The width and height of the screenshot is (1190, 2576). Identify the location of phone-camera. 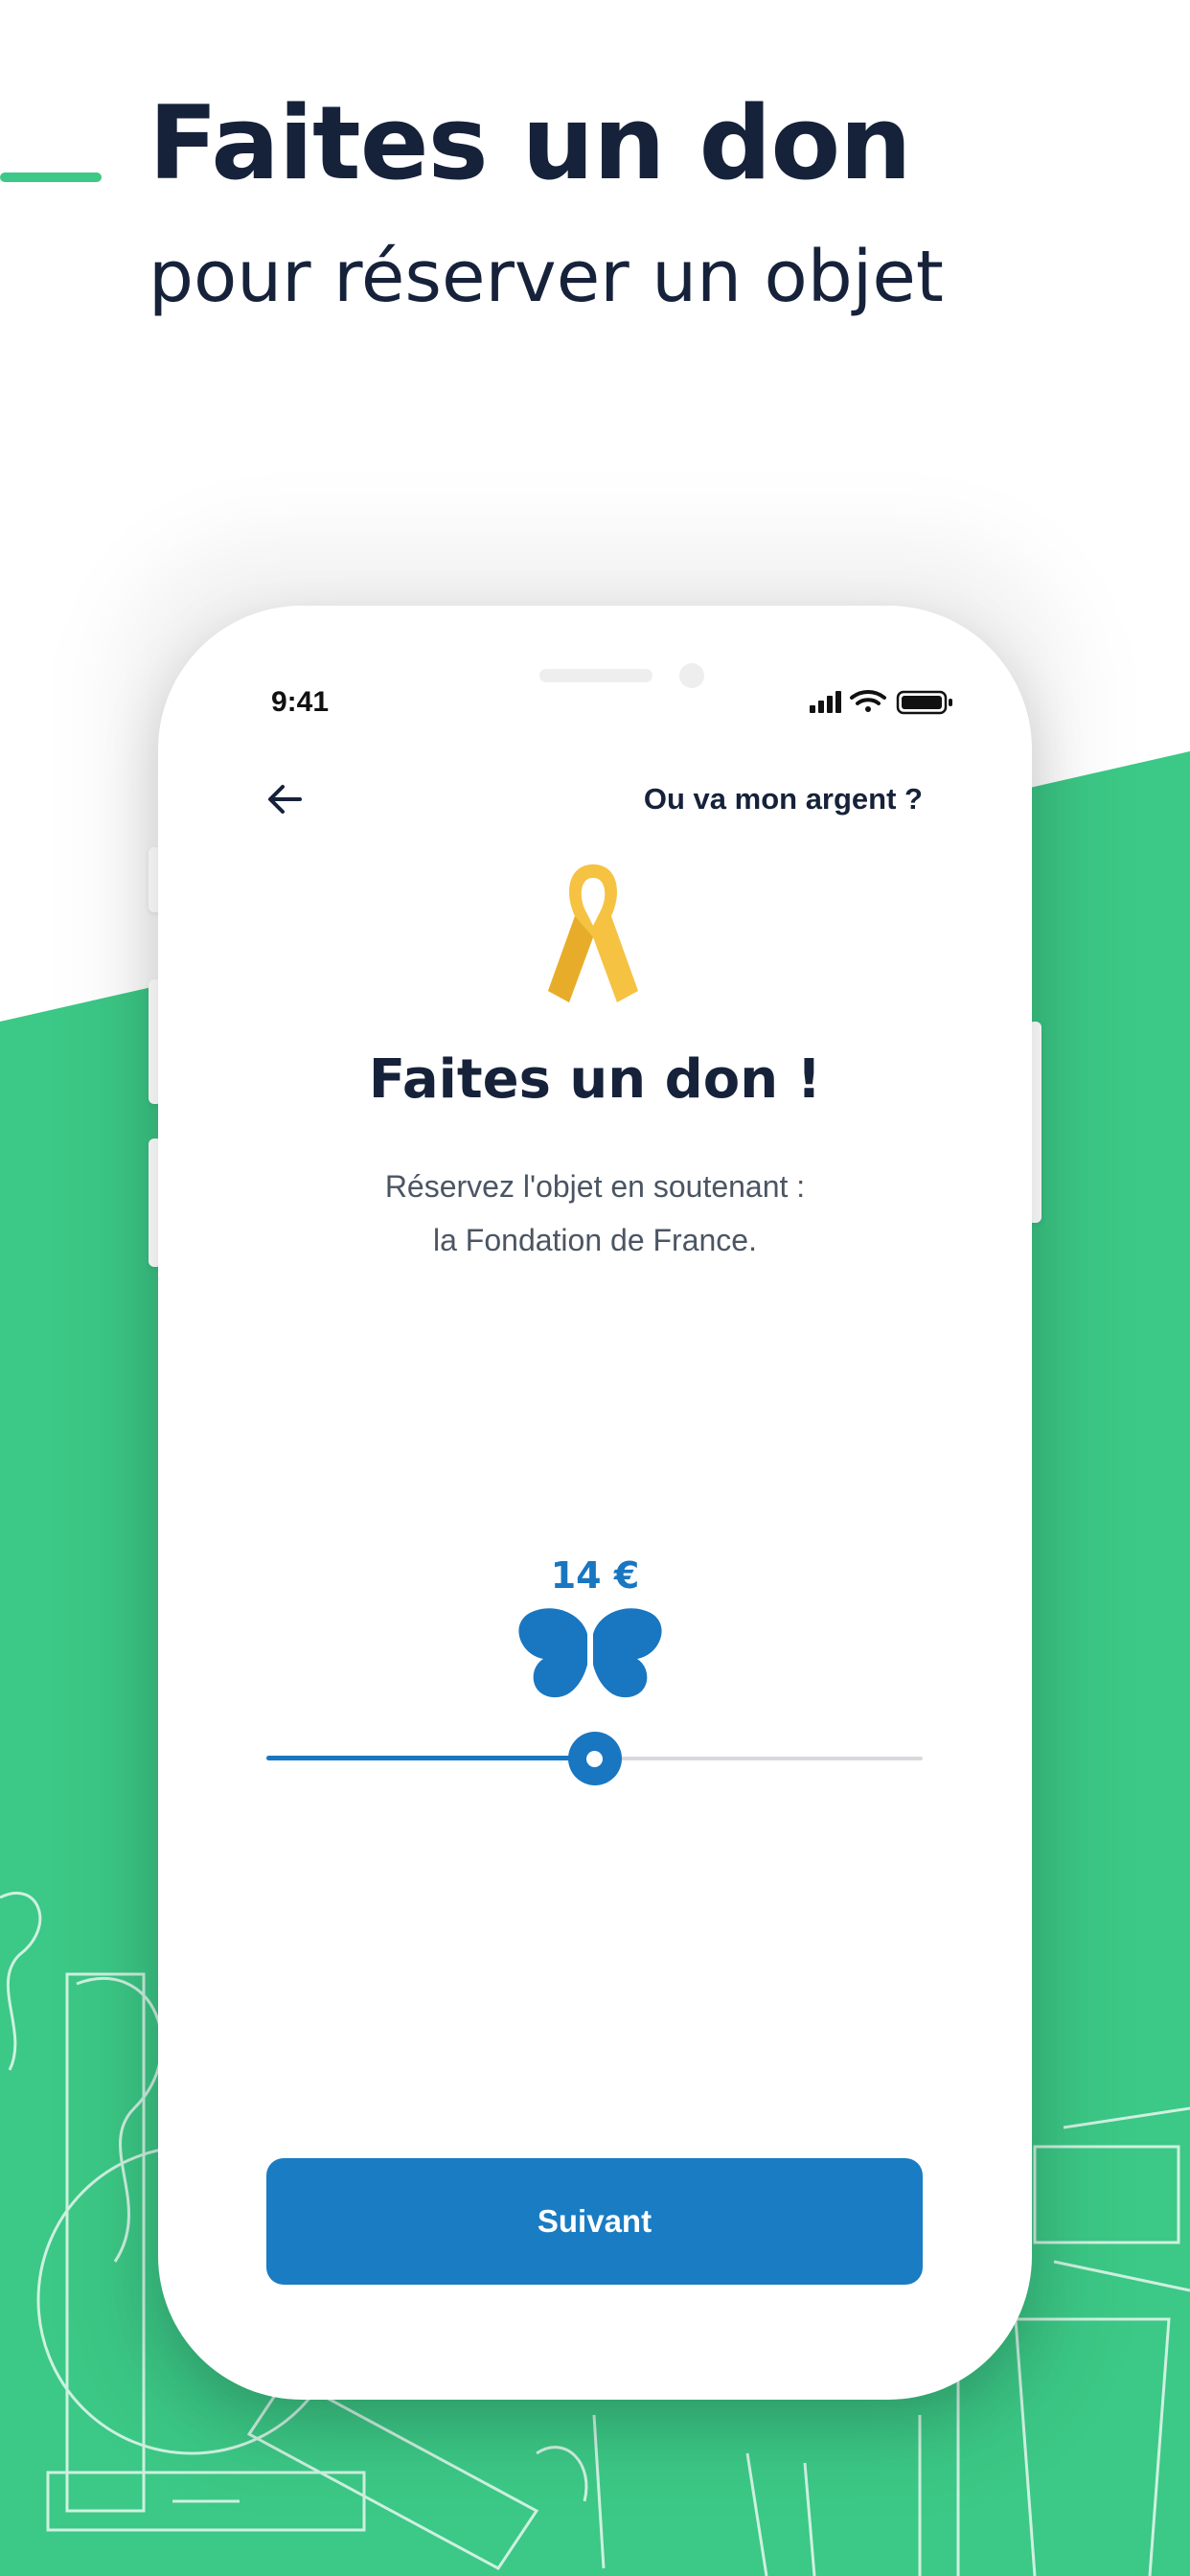
(692, 675).